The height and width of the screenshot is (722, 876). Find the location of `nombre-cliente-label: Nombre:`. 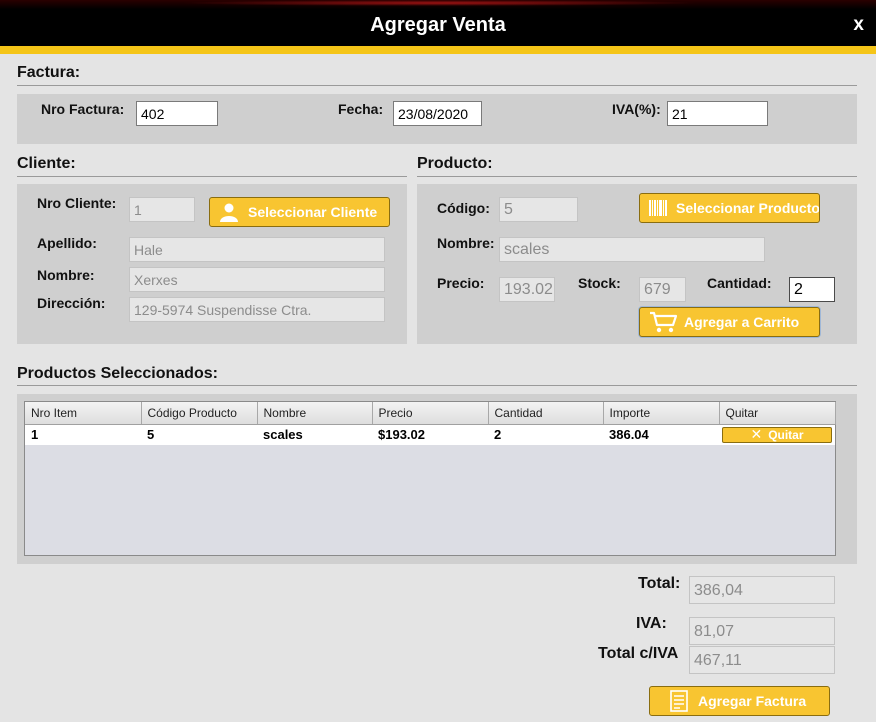

nombre-cliente-label: Nombre: is located at coordinates (66, 275).